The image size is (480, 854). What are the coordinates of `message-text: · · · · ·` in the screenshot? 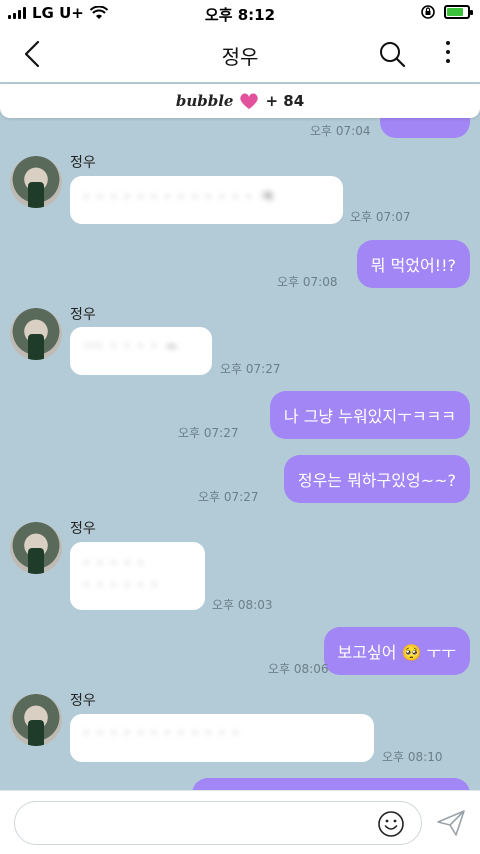 It's located at (114, 563).